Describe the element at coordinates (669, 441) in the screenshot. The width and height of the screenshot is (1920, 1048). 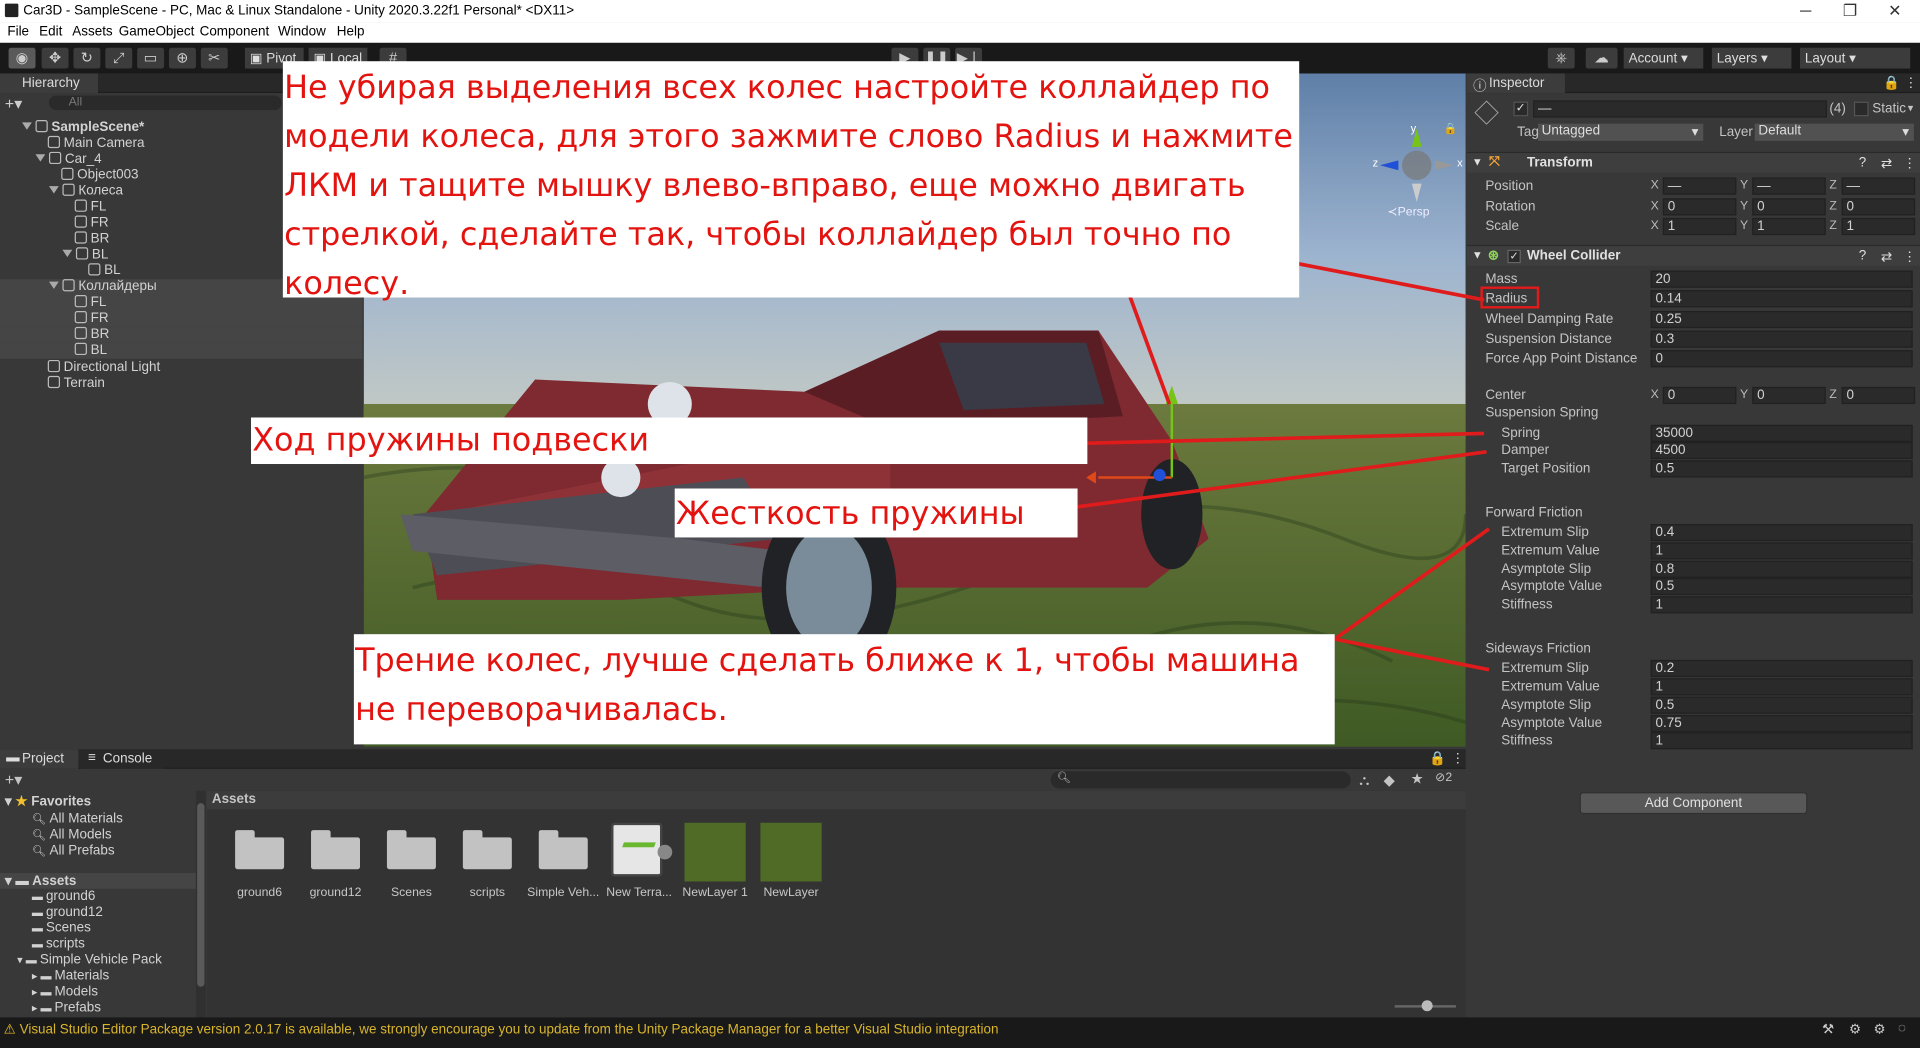
I see `annotation-spring-travel: Ход пружины подвески` at that location.